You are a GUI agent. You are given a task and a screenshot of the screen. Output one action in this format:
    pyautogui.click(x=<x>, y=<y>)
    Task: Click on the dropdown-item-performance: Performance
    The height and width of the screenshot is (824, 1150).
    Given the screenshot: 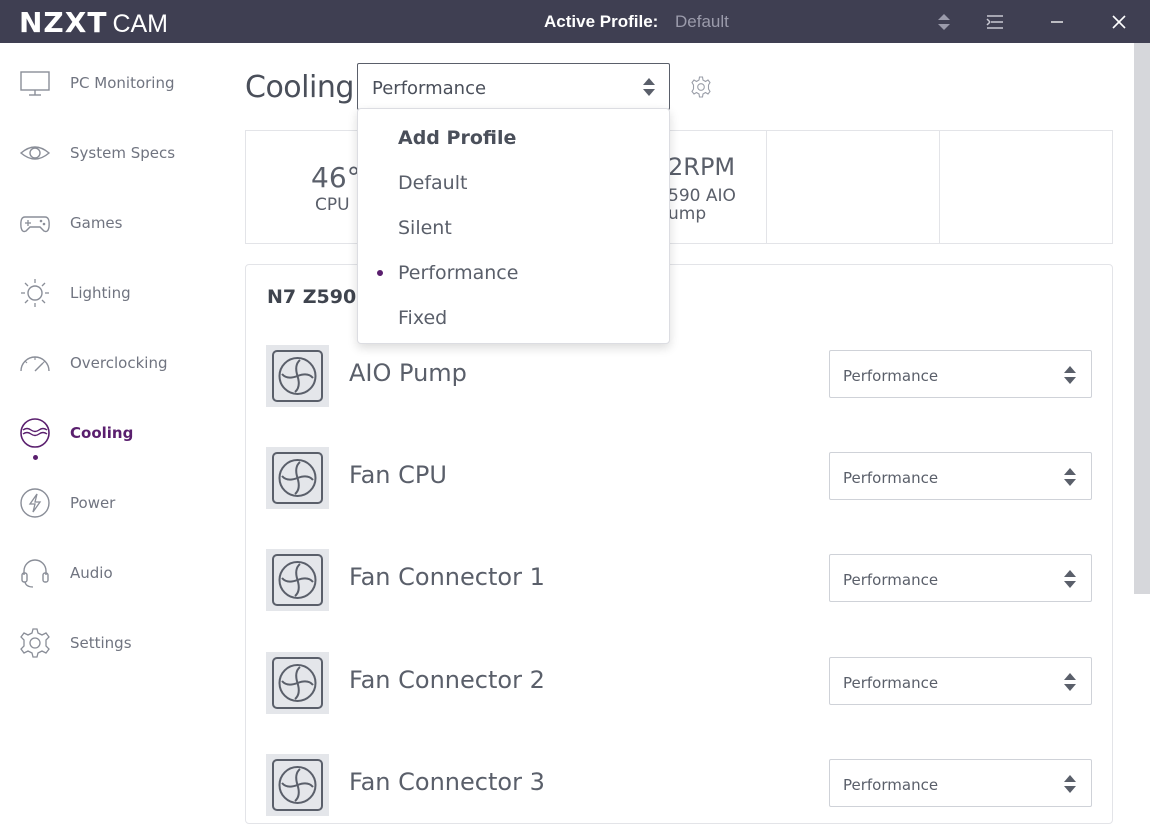 What is the action you would take?
    pyautogui.click(x=458, y=273)
    